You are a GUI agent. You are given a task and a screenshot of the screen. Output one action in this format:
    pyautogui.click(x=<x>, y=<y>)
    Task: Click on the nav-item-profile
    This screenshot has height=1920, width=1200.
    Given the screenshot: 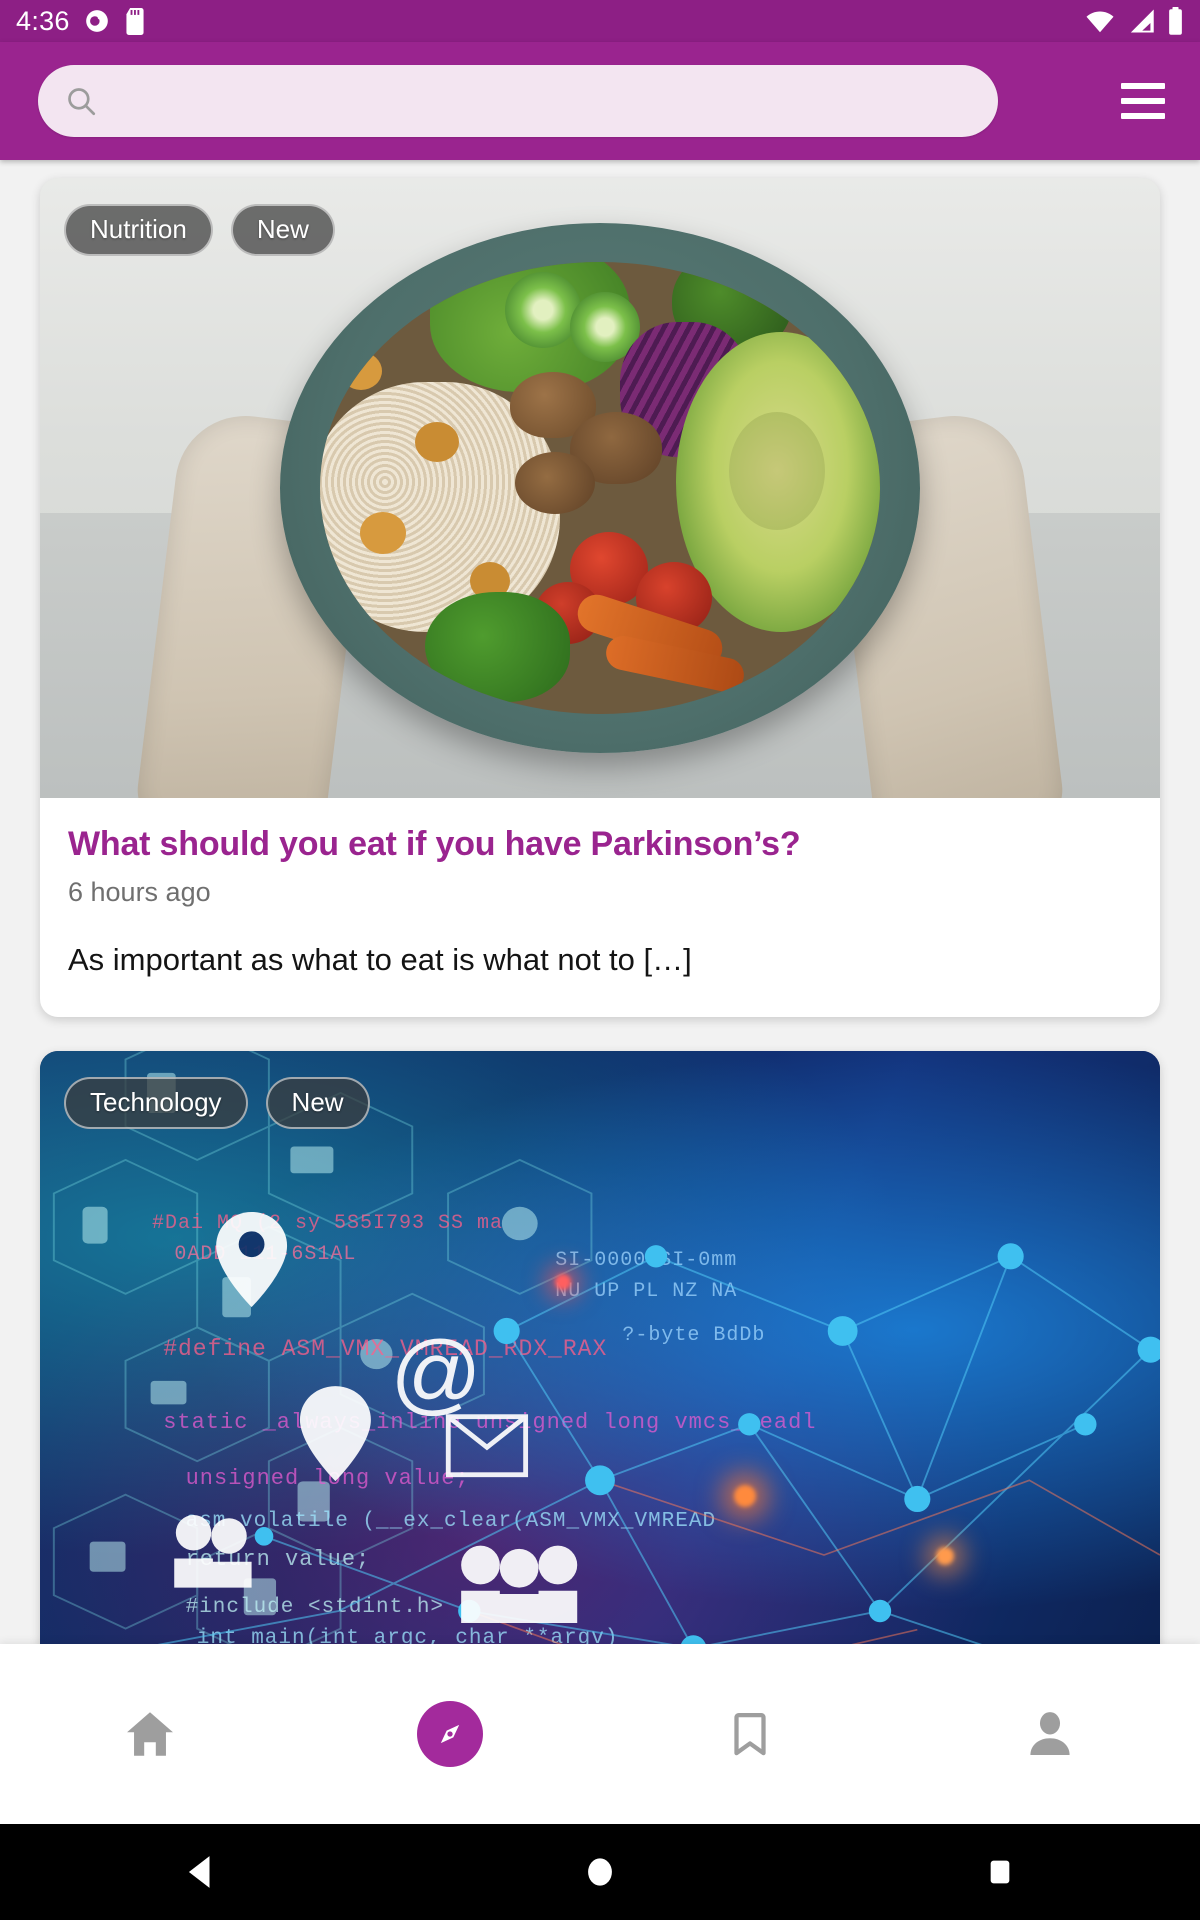 What is the action you would take?
    pyautogui.click(x=1050, y=1734)
    